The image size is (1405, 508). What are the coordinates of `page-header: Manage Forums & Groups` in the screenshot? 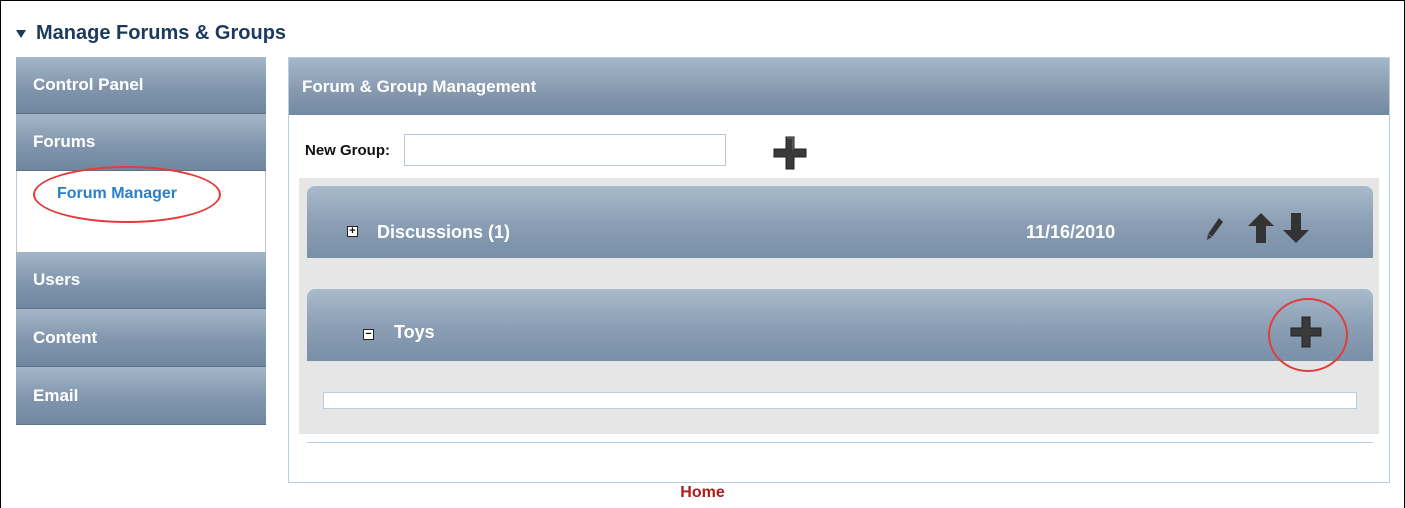 It's located at (151, 33).